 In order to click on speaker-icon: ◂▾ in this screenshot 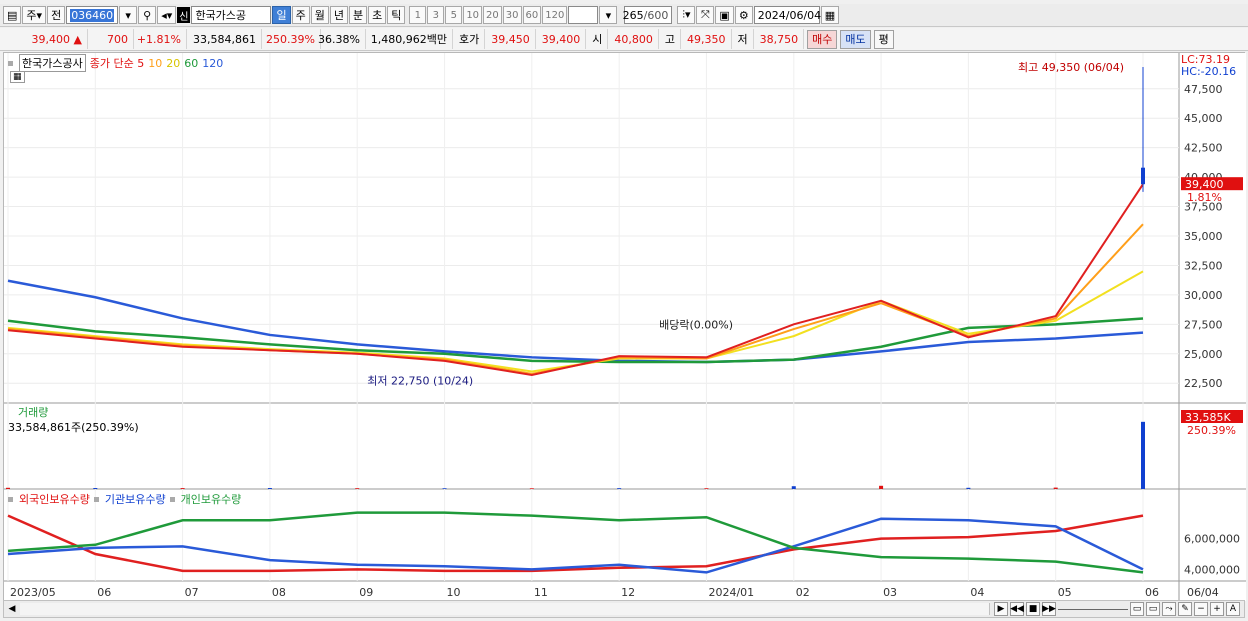, I will do `click(167, 15)`.